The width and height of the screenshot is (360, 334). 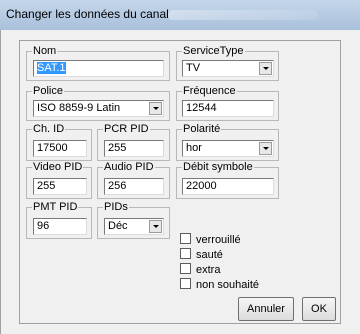 I want to click on pids-label: PIDs, so click(x=116, y=207).